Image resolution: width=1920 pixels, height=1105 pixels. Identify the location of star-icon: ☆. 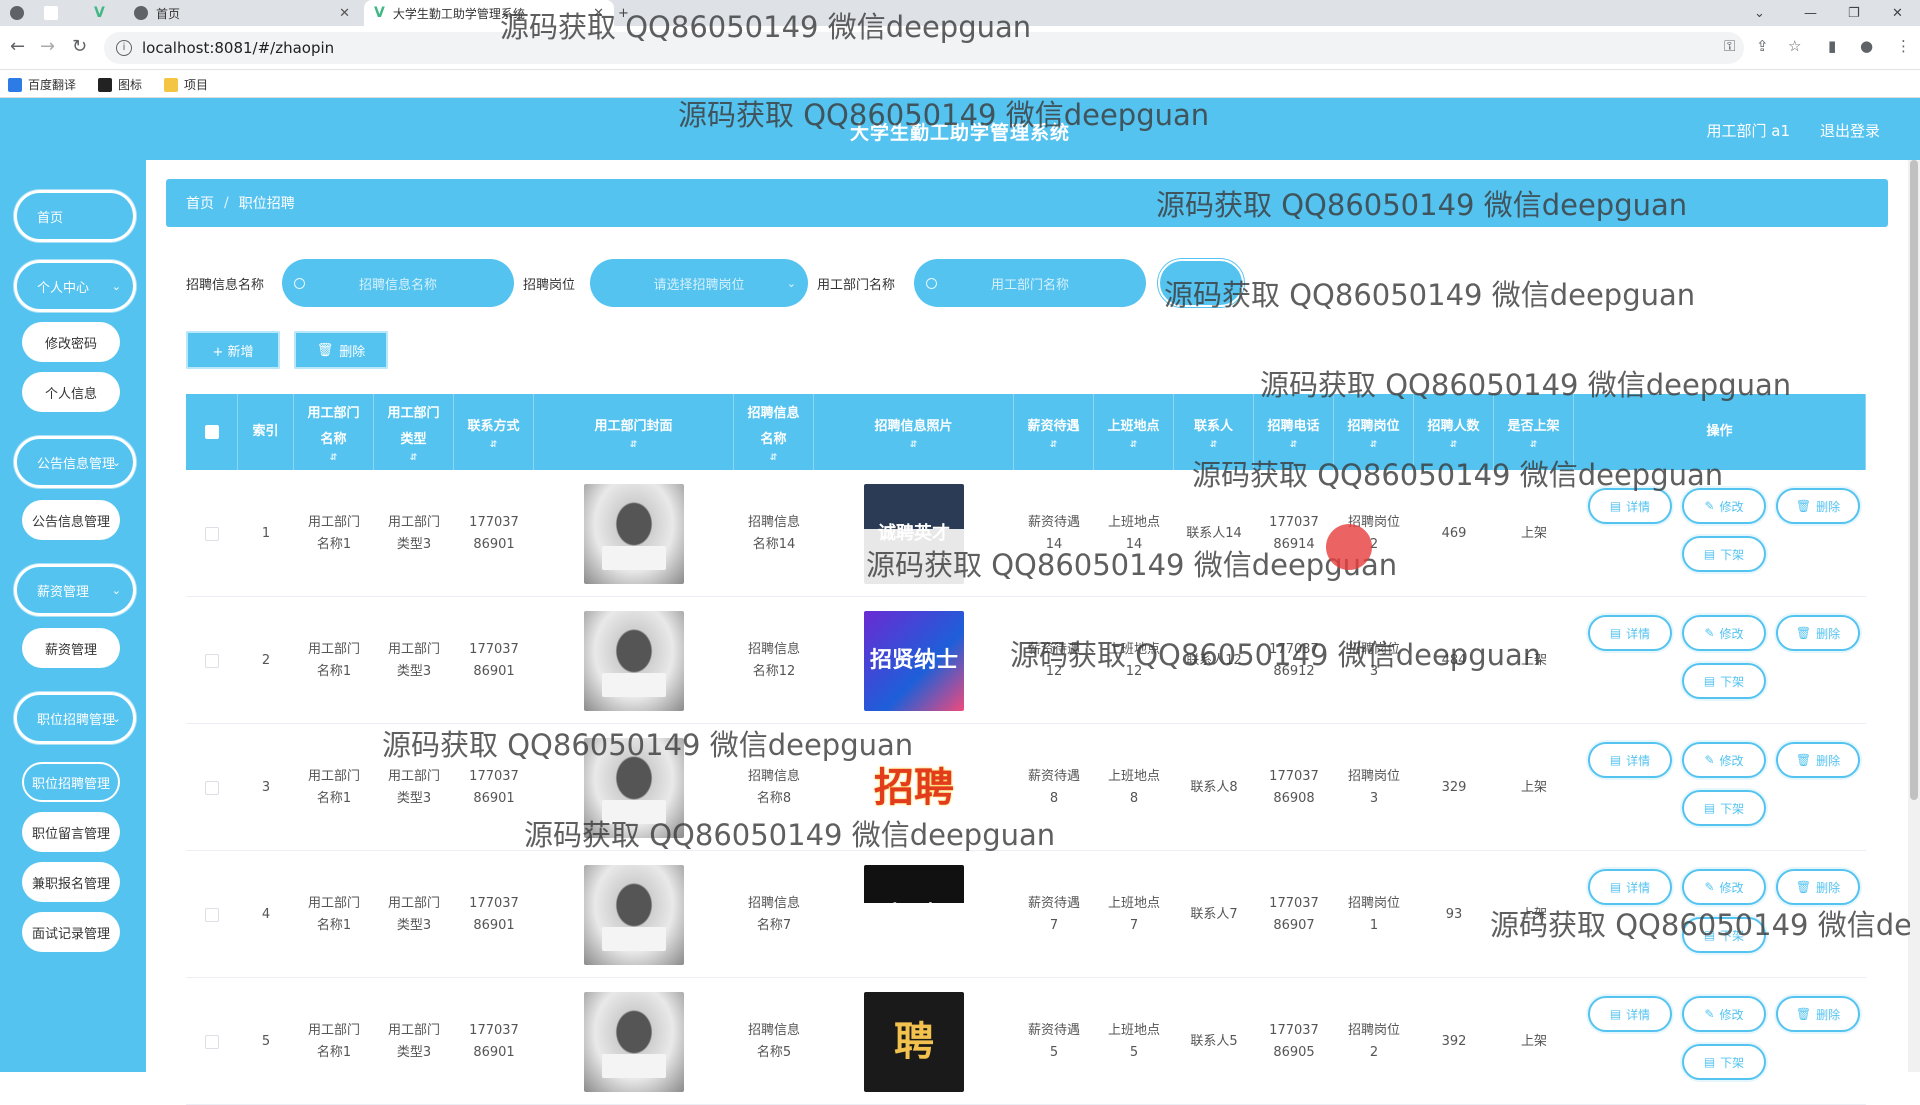
(1794, 46).